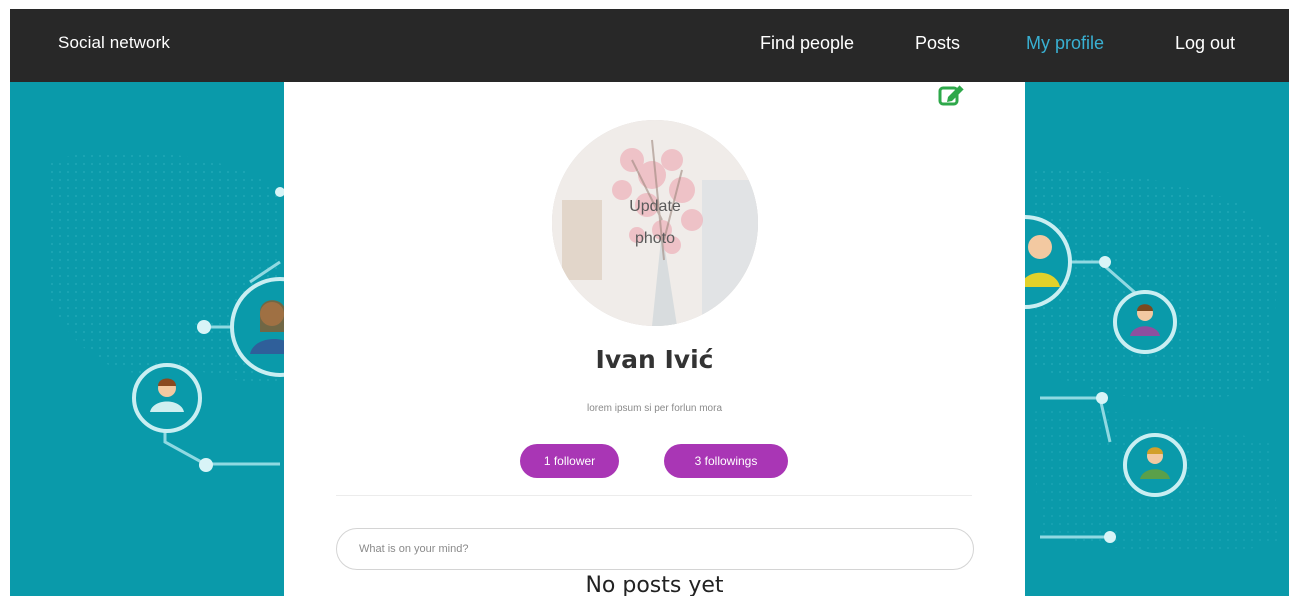  I want to click on nav-posts: Posts, so click(937, 43).